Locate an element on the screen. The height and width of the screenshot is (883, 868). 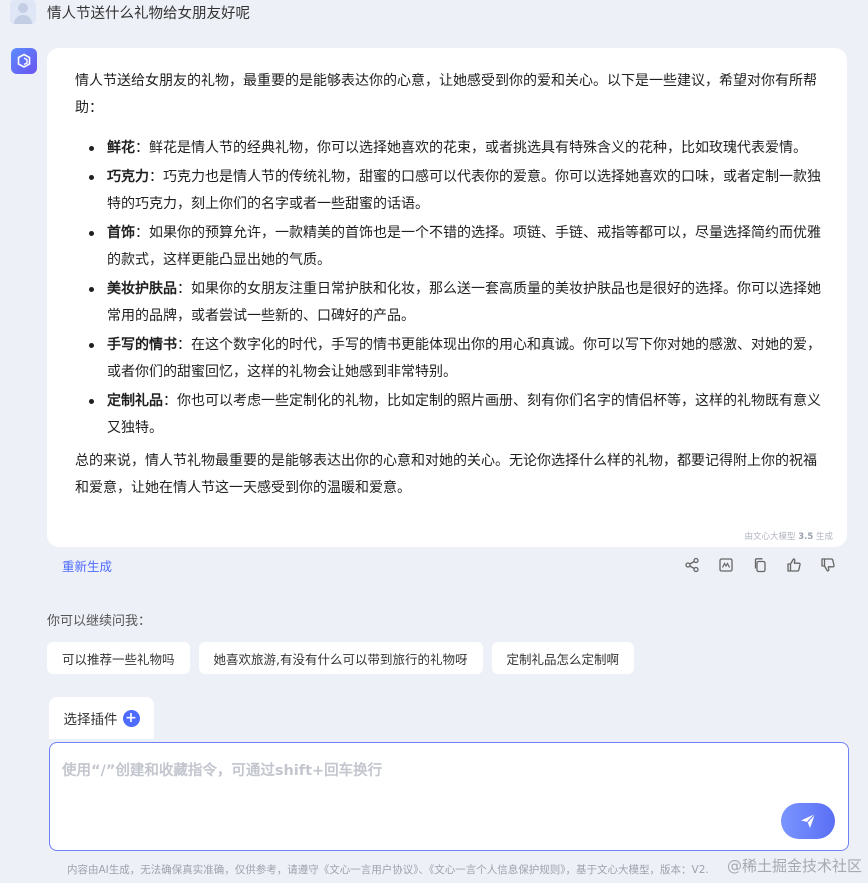
copy-icon is located at coordinates (760, 565).